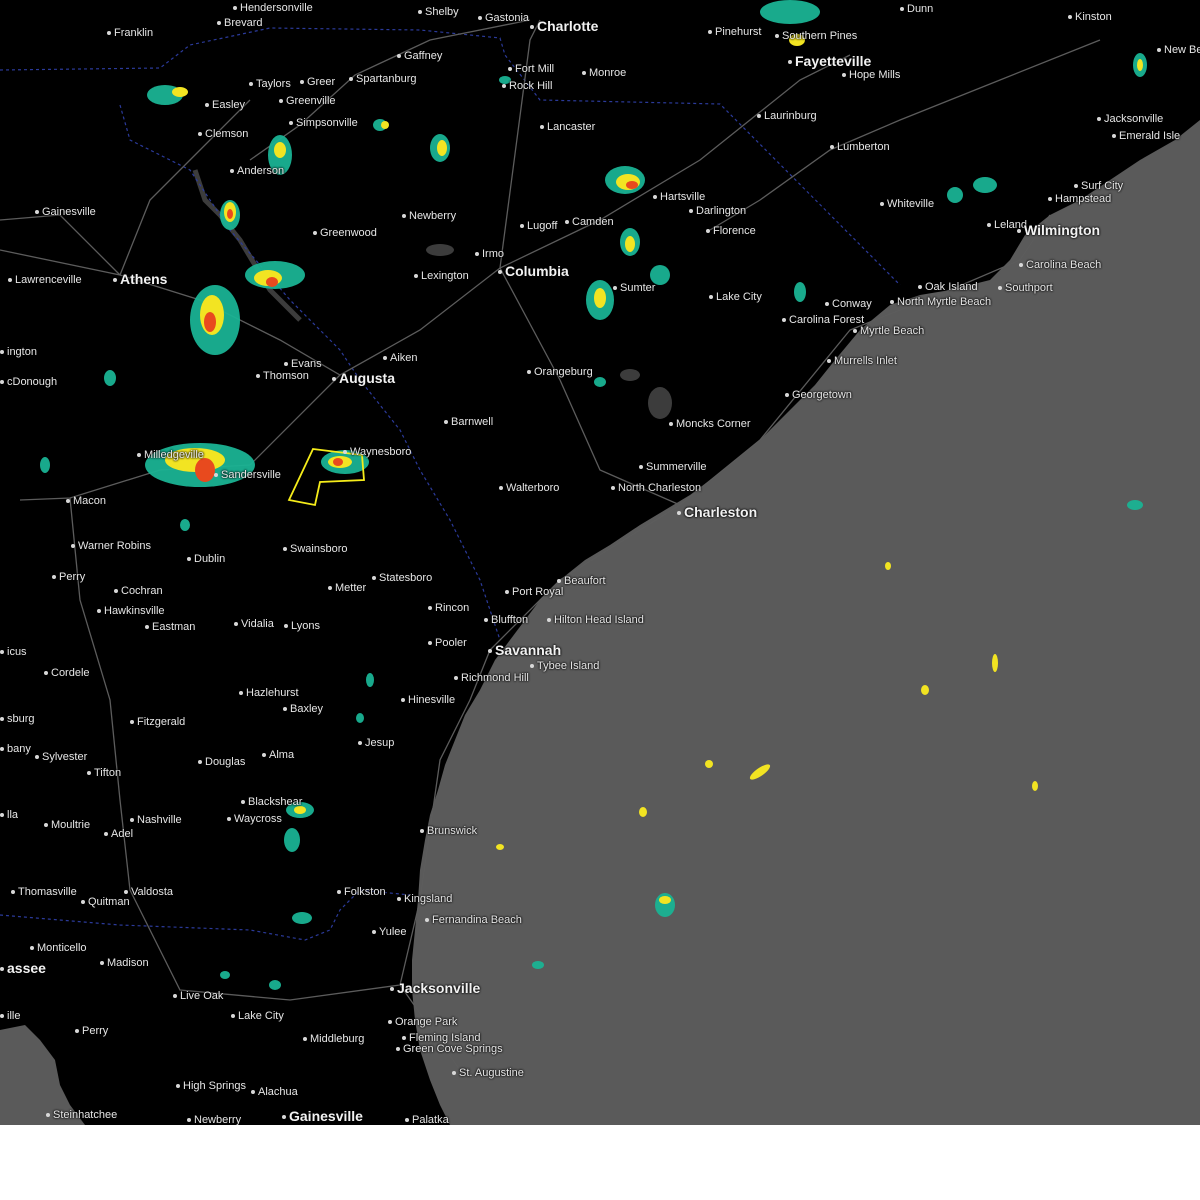 The width and height of the screenshot is (1200, 1200). Describe the element at coordinates (604, 73) in the screenshot. I see `city-label: Monroe` at that location.